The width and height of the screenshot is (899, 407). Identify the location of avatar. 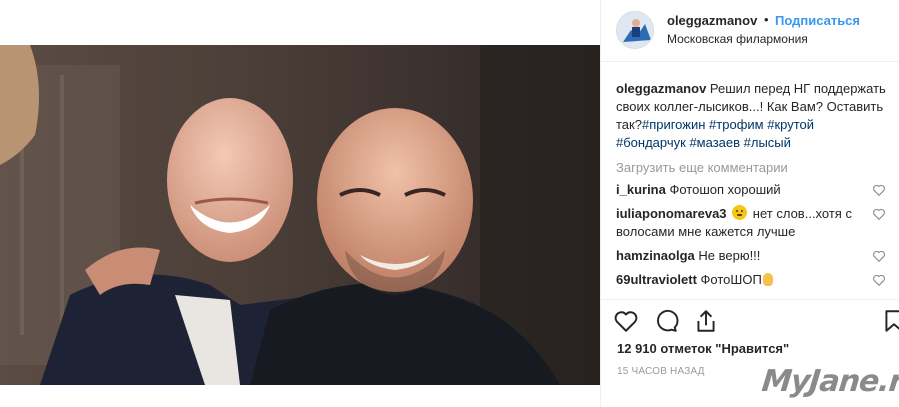
(635, 30).